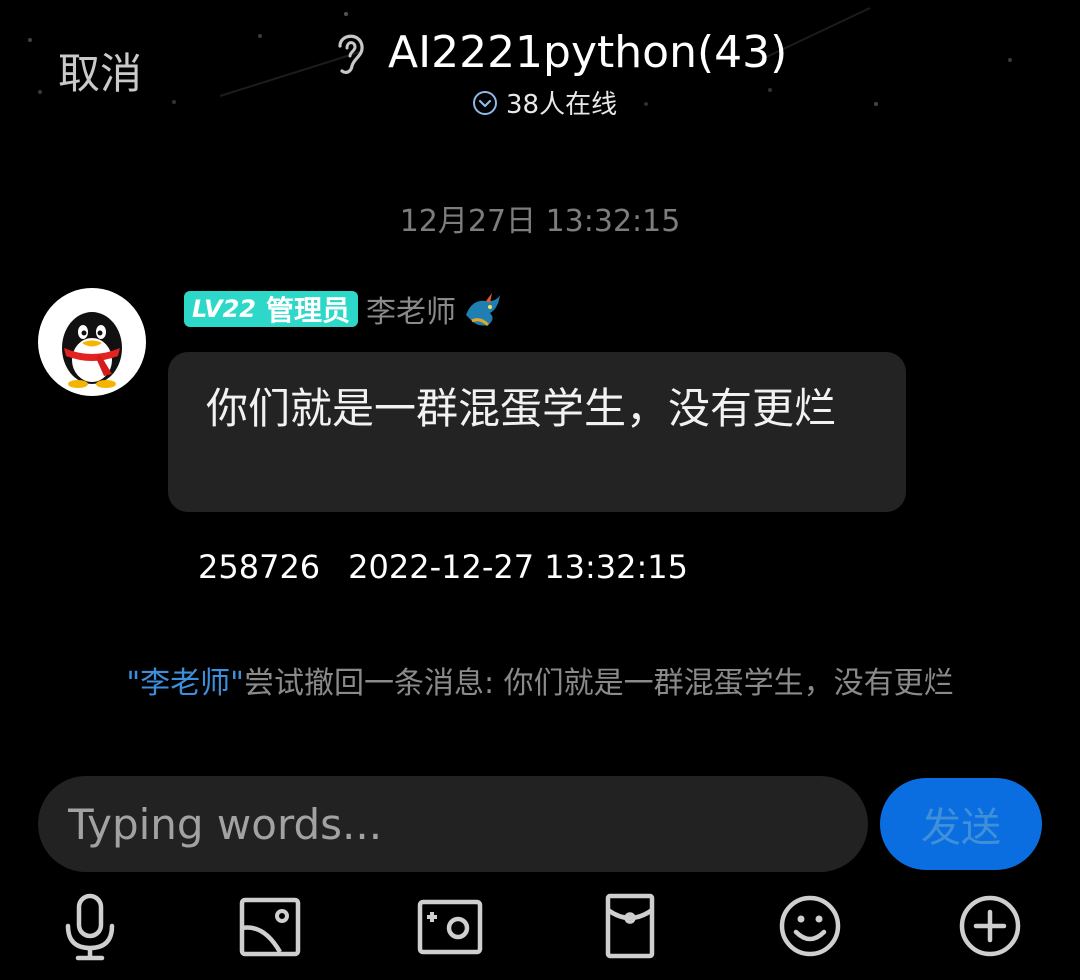  Describe the element at coordinates (259, 567) in the screenshot. I see `message-id: 258726` at that location.